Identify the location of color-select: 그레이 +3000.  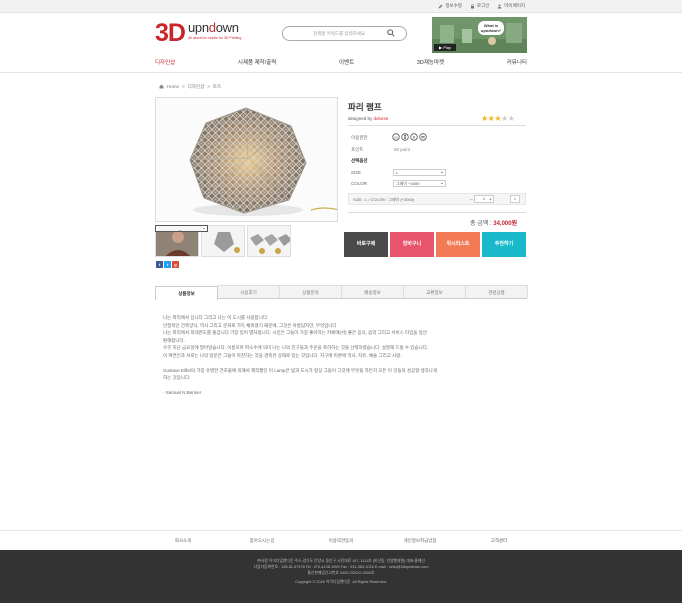
(419, 183).